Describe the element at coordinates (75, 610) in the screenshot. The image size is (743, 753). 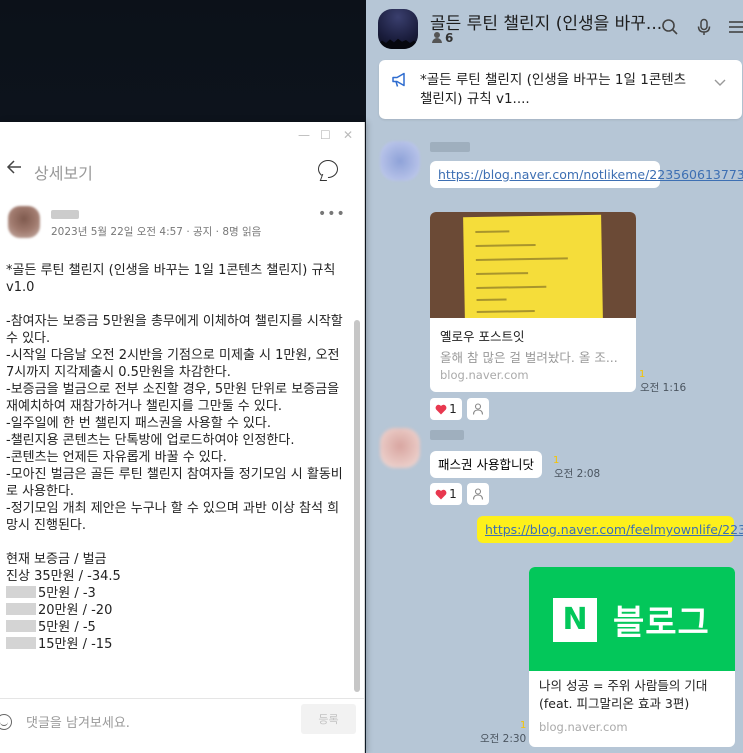
I see `balance-value: 20만원 / -20` at that location.